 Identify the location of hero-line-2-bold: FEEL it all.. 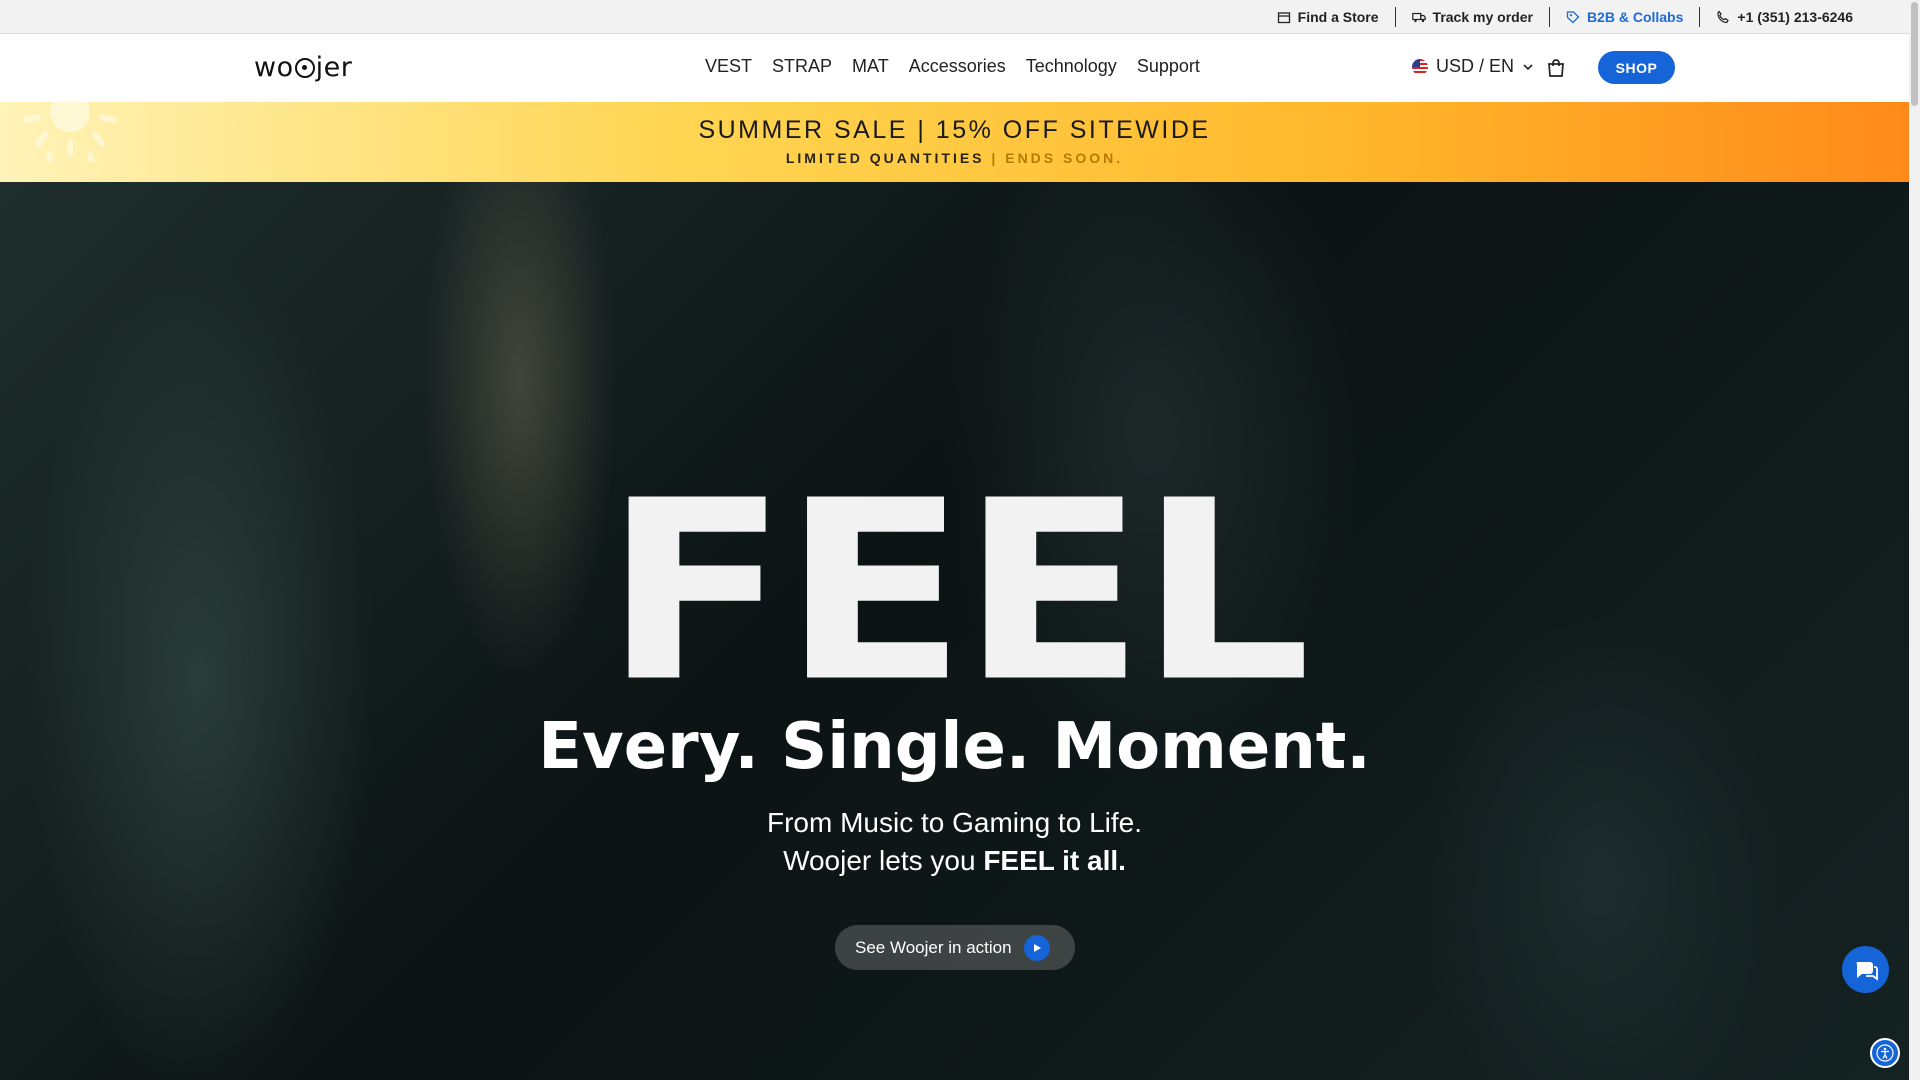
(1054, 860).